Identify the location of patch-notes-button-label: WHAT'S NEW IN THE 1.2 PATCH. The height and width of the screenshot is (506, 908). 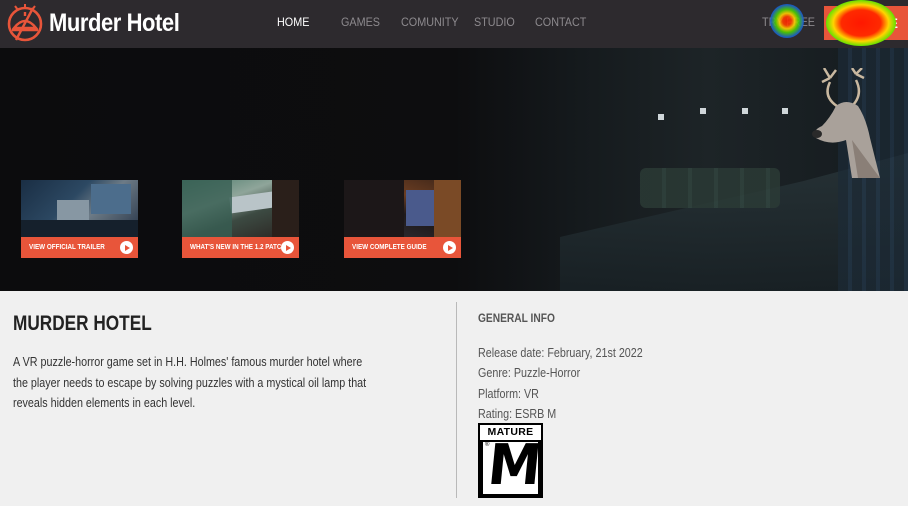
(238, 247).